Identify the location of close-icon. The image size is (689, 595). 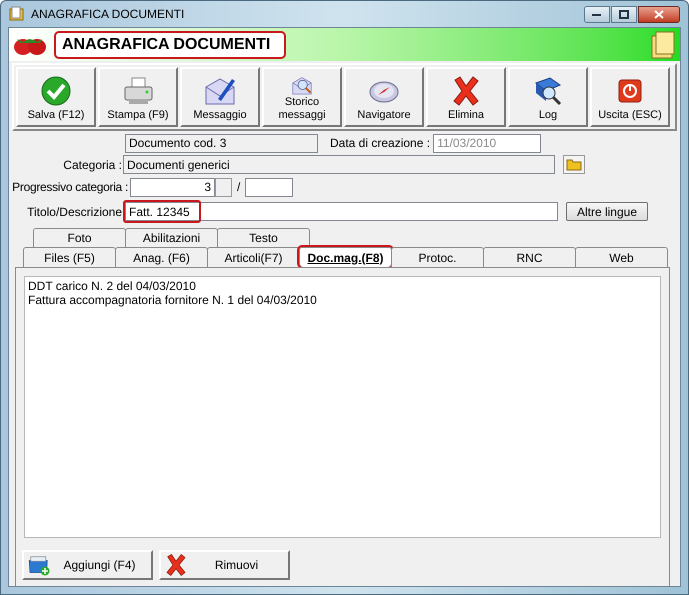
(659, 14).